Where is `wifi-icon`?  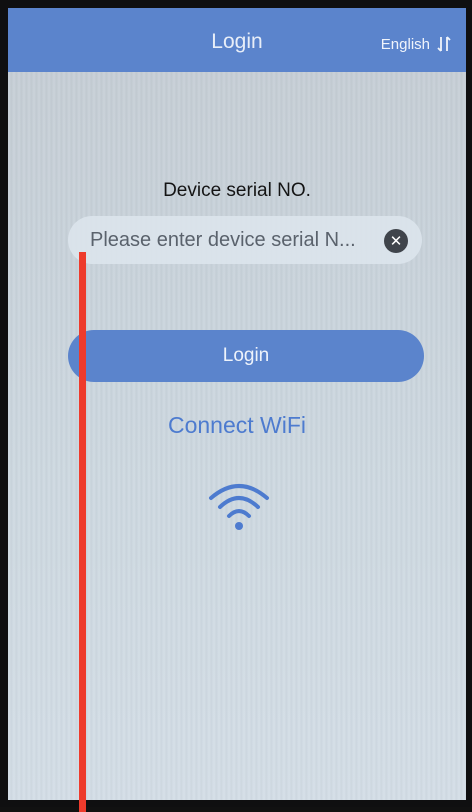
wifi-icon is located at coordinates (239, 504).